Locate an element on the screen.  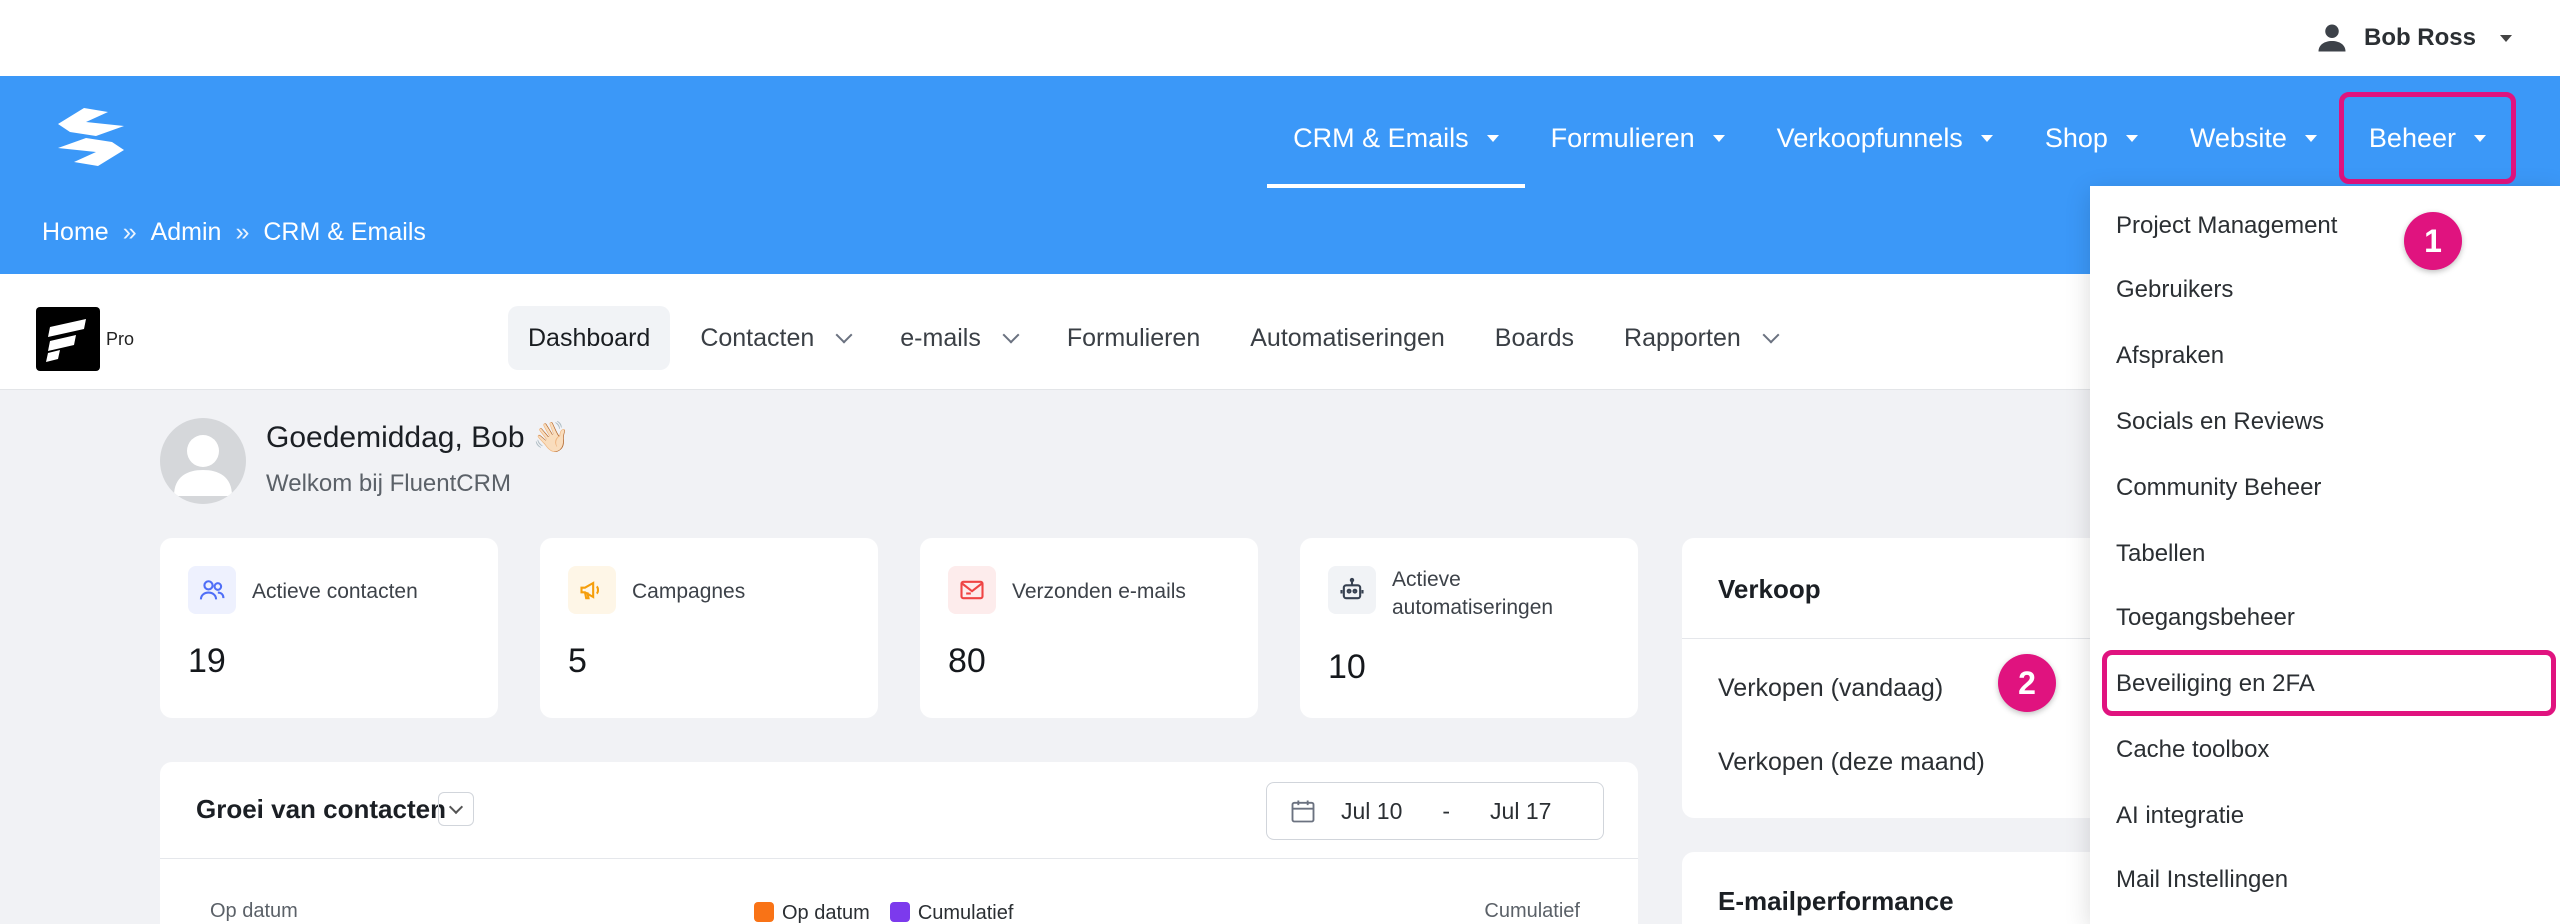
legend-item-cumulatief: Cumulatief is located at coordinates (951, 913).